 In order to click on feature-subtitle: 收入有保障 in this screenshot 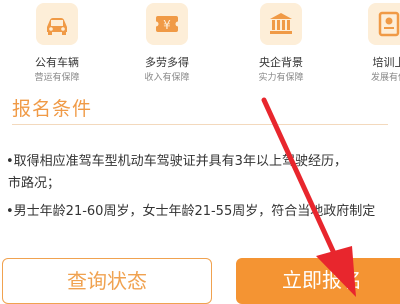, I will do `click(167, 78)`.